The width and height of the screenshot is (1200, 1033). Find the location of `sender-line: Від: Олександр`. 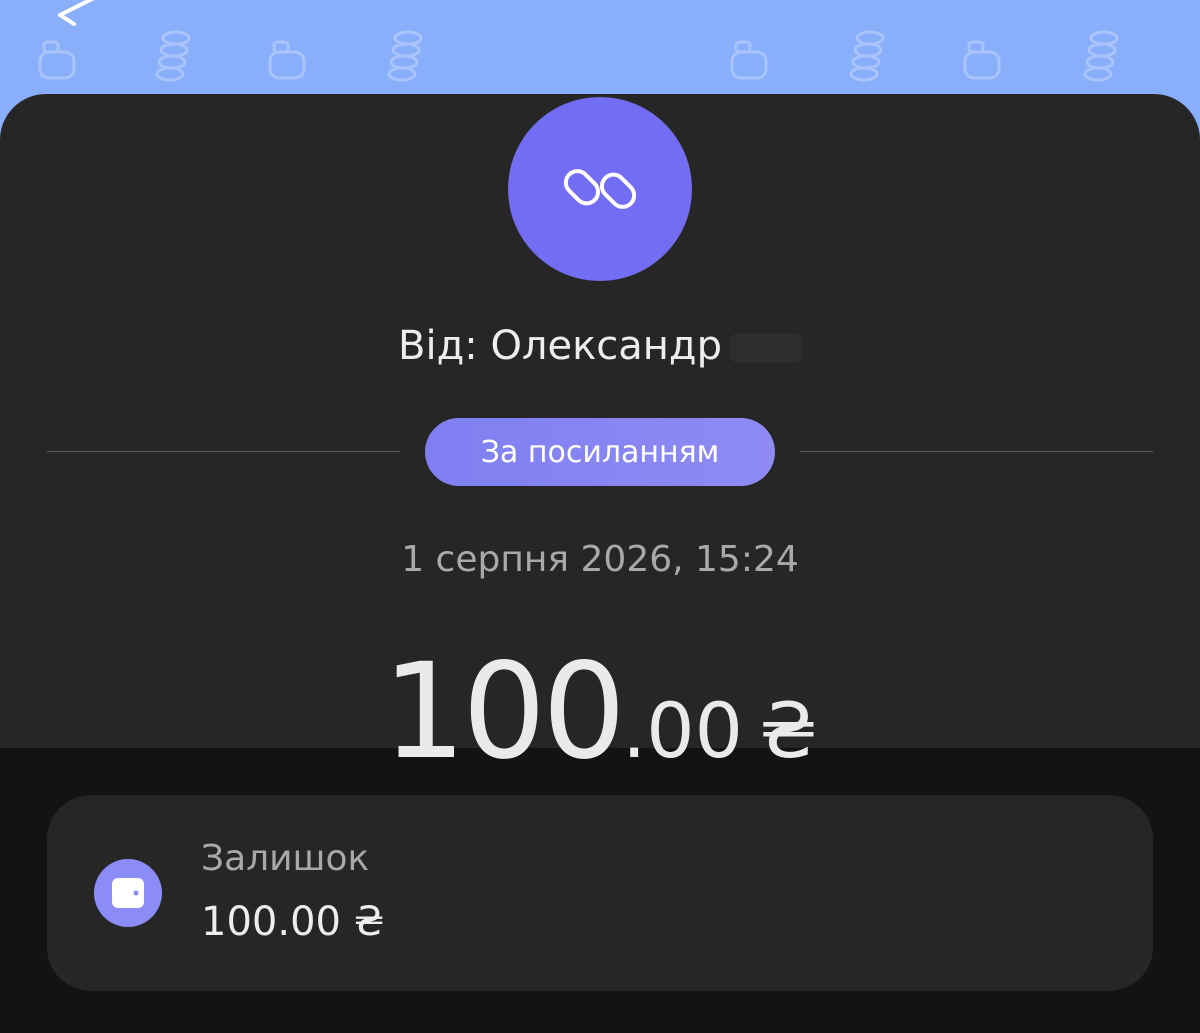

sender-line: Від: Олександр is located at coordinates (600, 346).